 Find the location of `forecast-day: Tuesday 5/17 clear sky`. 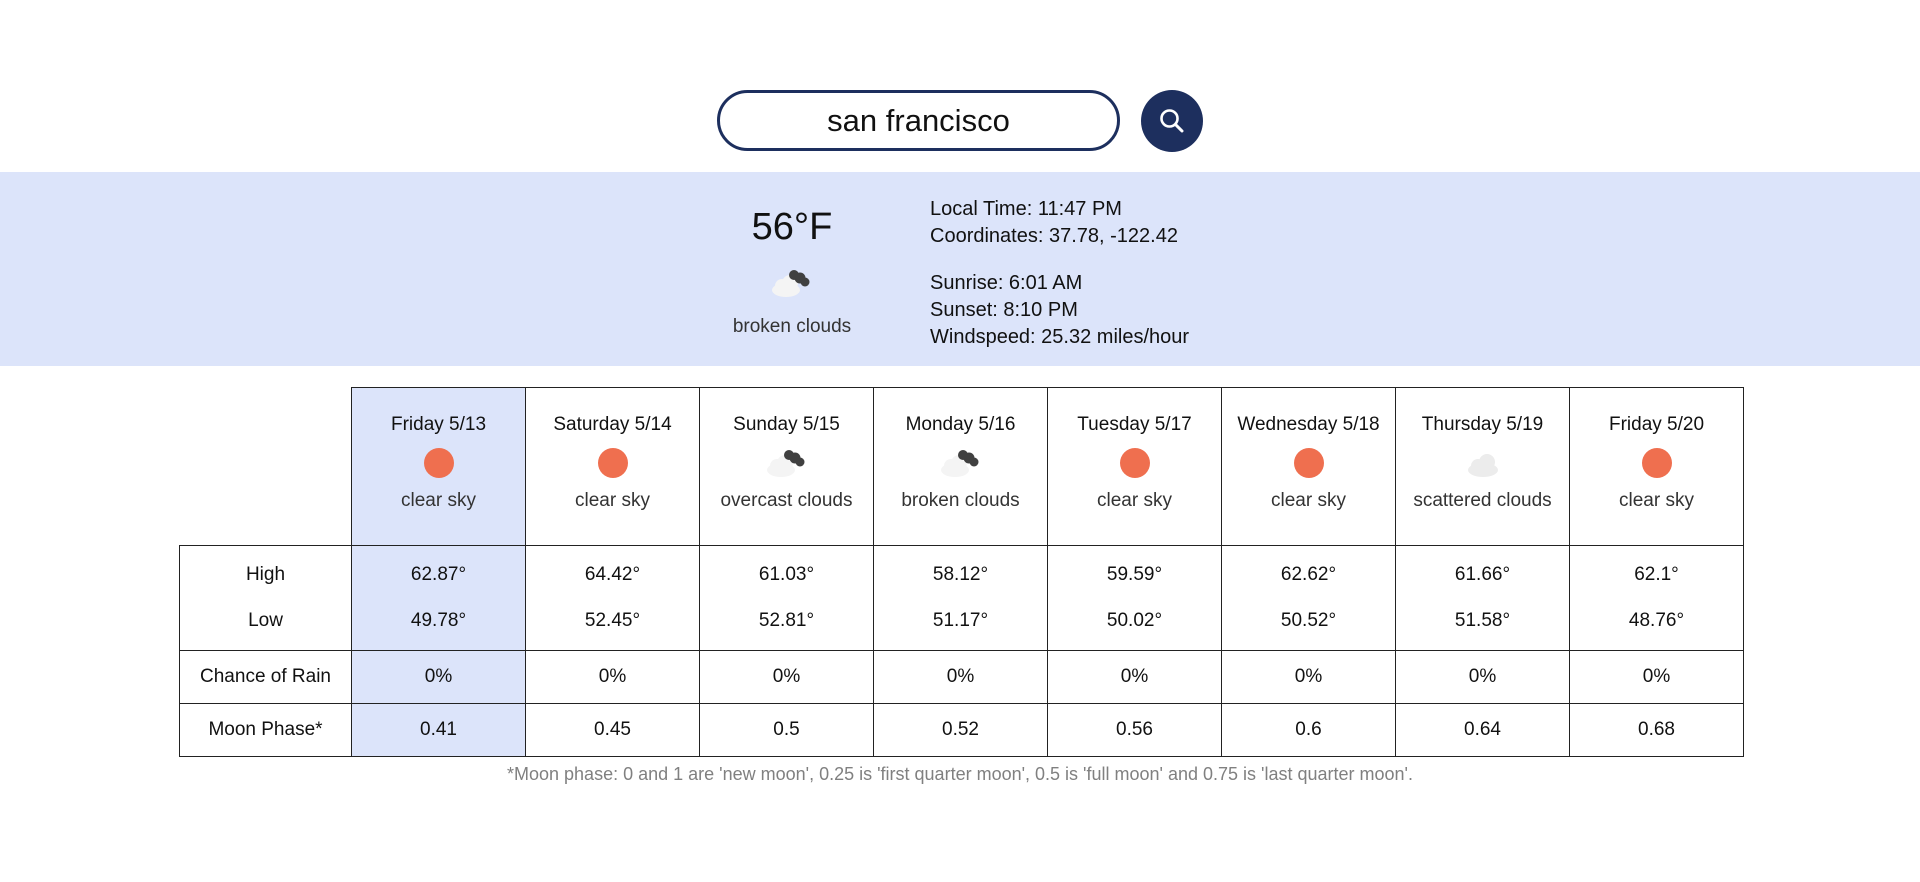

forecast-day: Tuesday 5/17 clear sky is located at coordinates (1134, 466).